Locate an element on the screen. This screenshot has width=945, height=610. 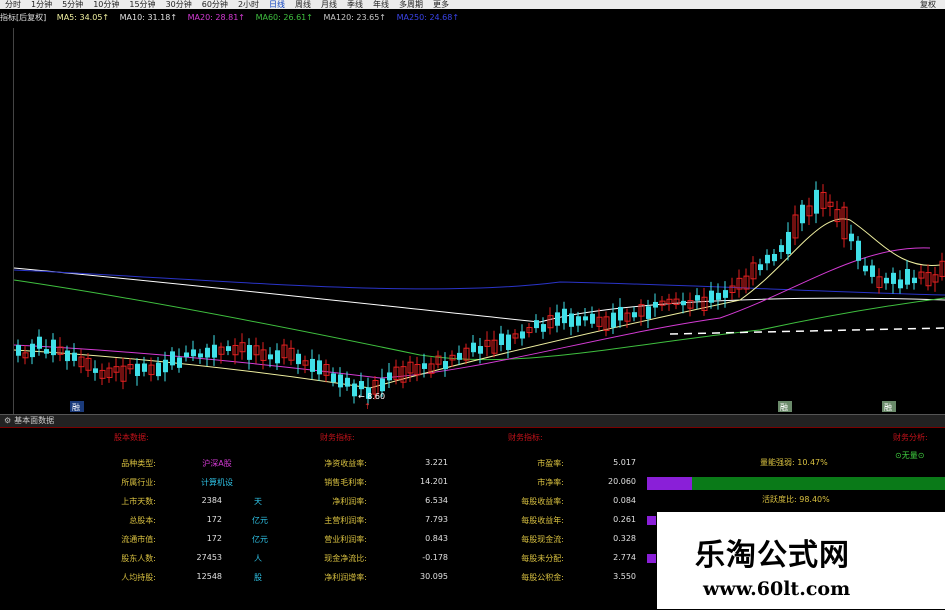
stock-value: 12548 is located at coordinates (209, 576).